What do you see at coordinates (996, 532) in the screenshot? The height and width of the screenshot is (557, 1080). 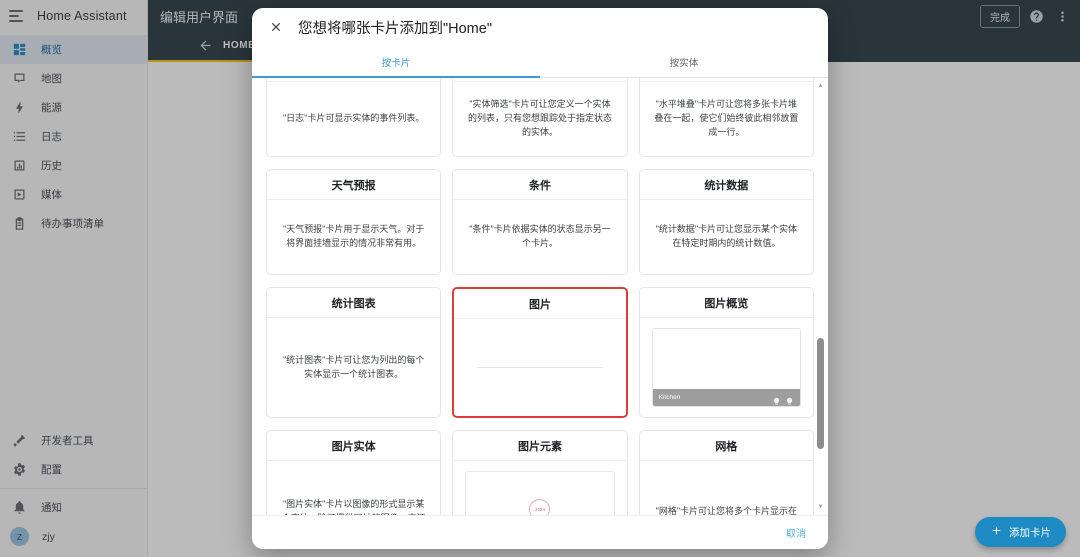 I see `plus-icon` at bounding box center [996, 532].